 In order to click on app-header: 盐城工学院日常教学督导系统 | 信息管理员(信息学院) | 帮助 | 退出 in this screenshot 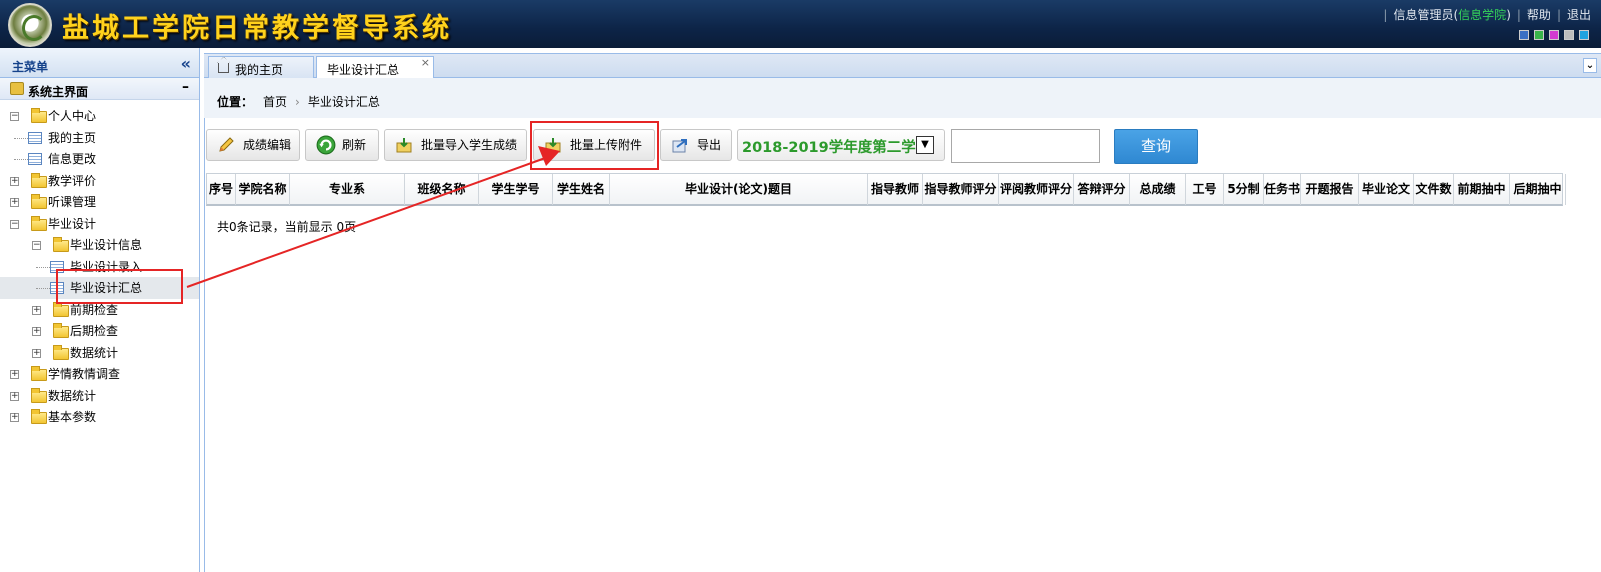, I will do `click(800, 24)`.